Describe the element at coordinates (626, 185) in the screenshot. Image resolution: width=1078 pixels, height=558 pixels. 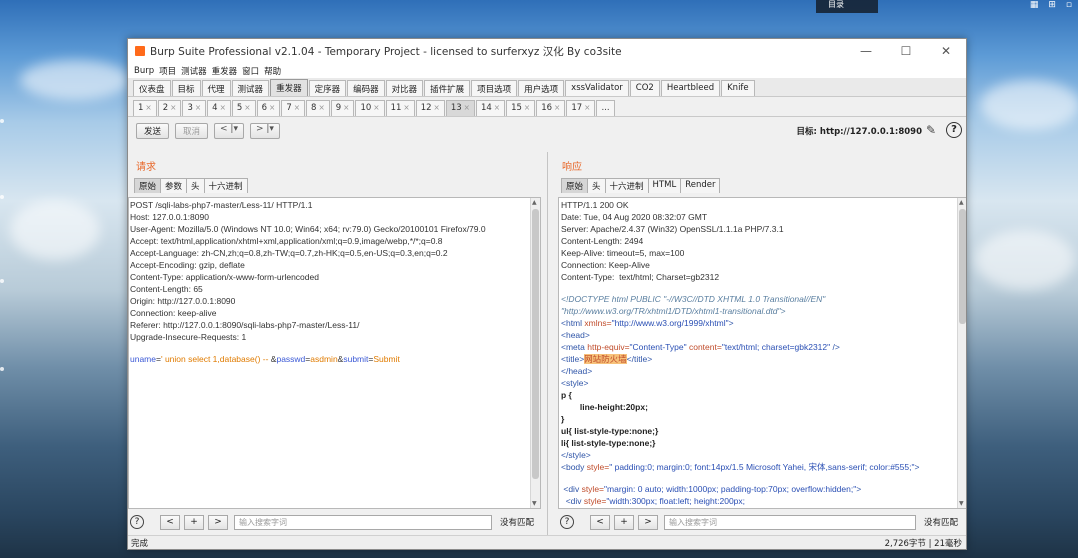
I see `response-view-tab: 十六进制` at that location.